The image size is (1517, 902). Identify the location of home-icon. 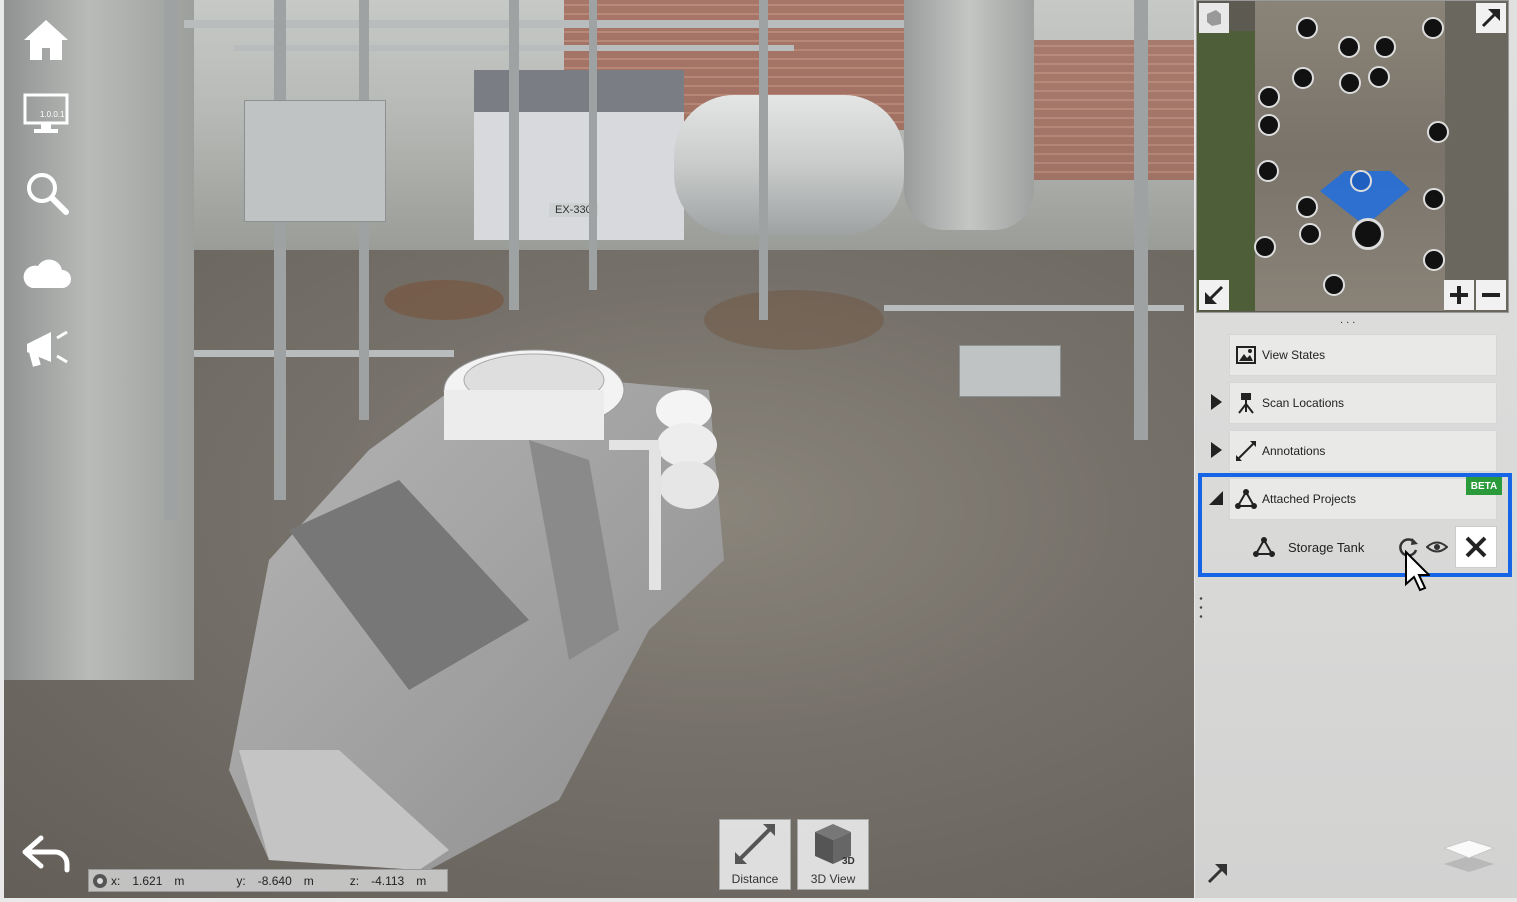
(46, 40).